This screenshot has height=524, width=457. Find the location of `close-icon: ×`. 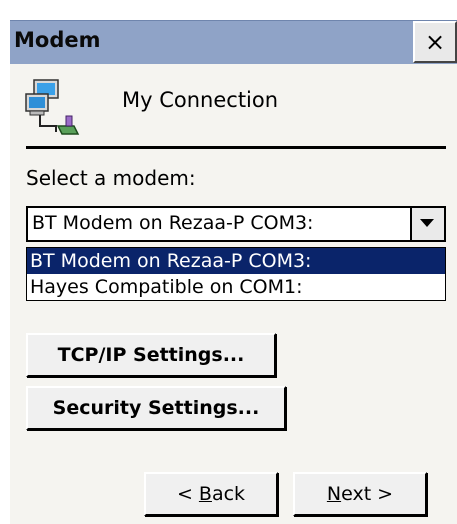

close-icon: × is located at coordinates (435, 42).